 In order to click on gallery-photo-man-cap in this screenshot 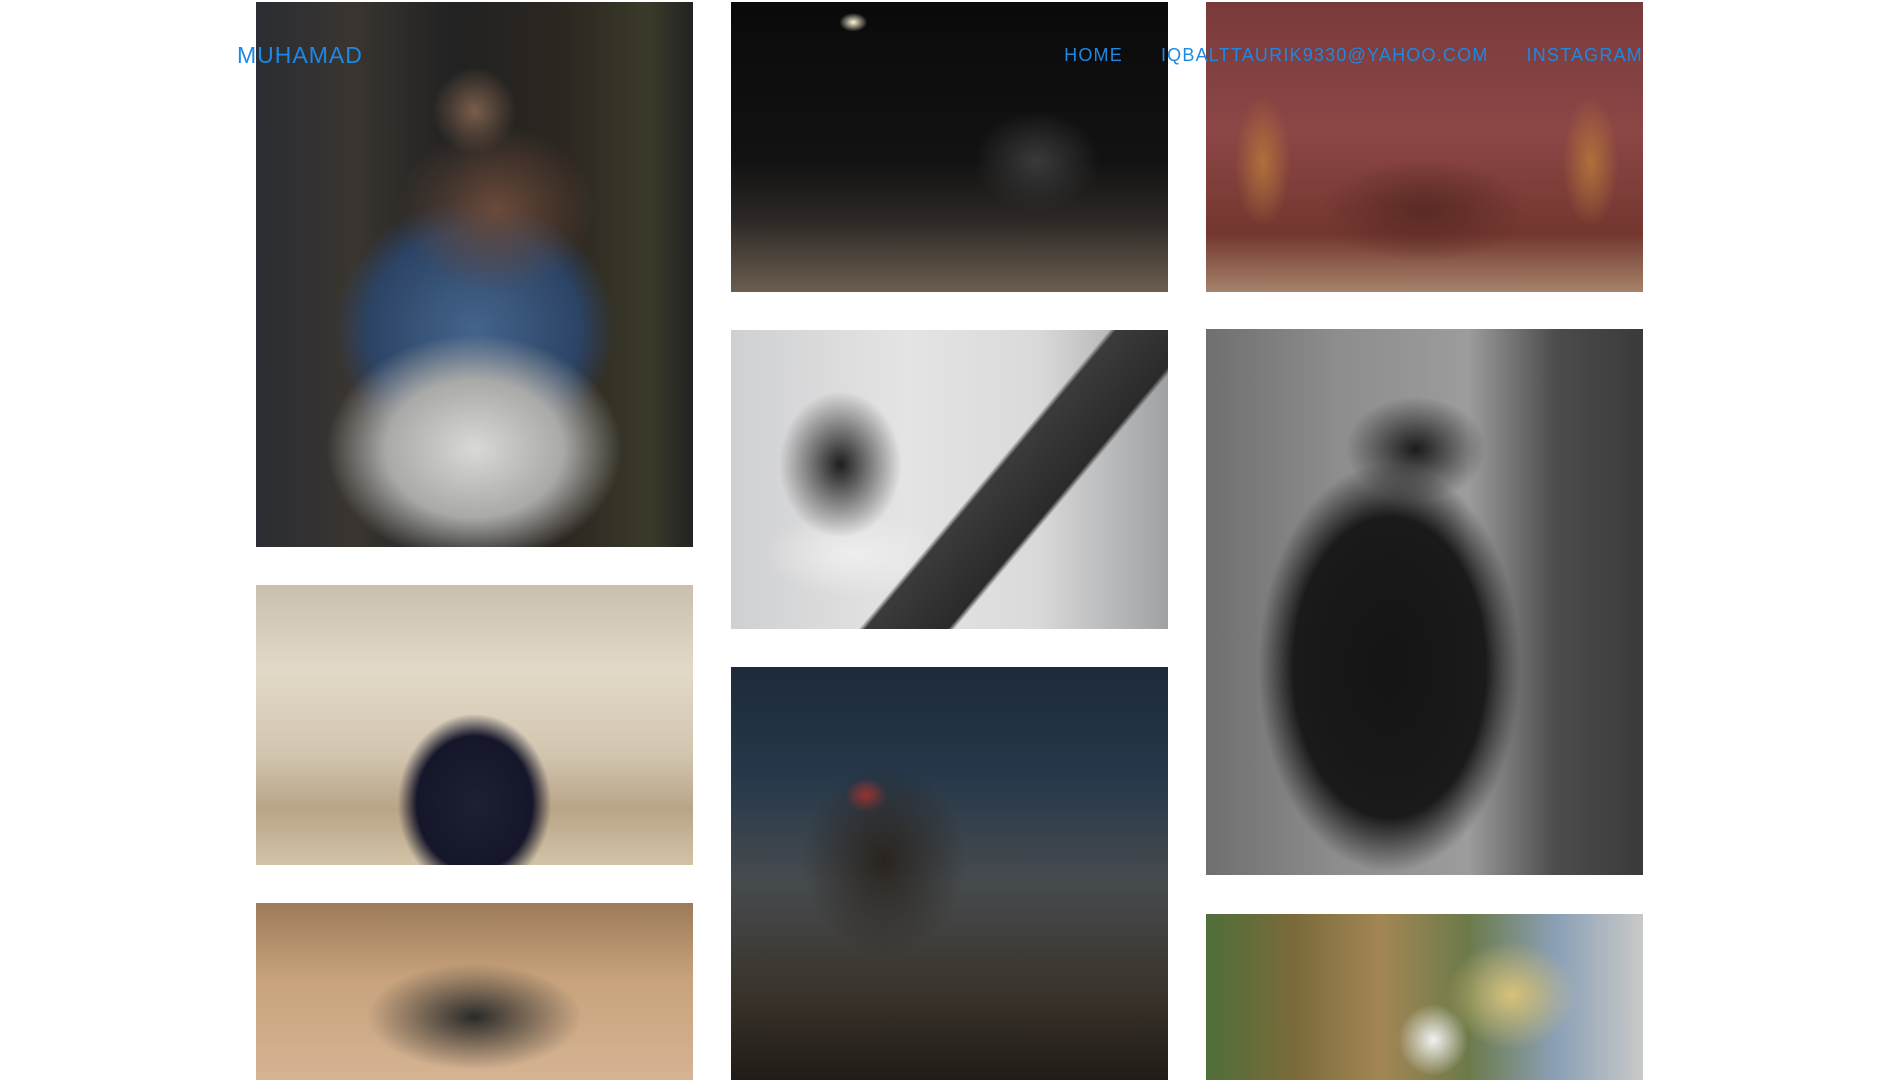, I will do `click(474, 991)`.